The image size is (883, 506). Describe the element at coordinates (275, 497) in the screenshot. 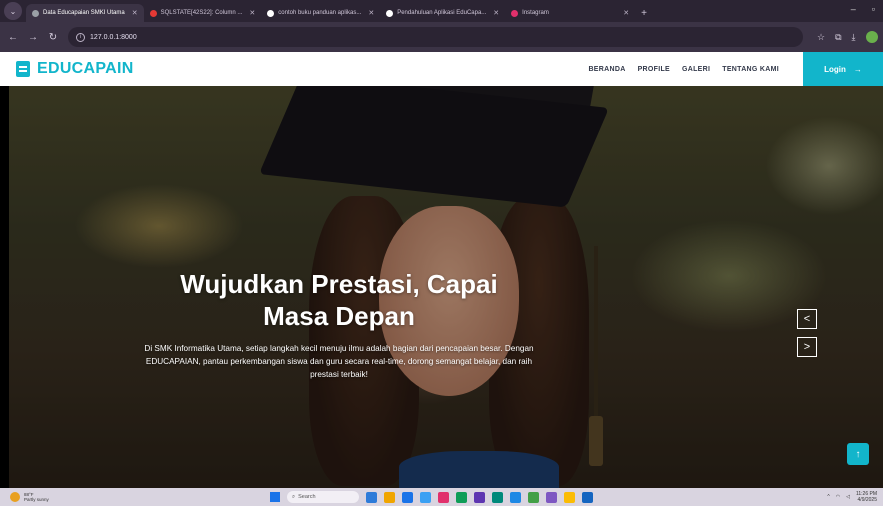

I see `windows-start-icon` at that location.